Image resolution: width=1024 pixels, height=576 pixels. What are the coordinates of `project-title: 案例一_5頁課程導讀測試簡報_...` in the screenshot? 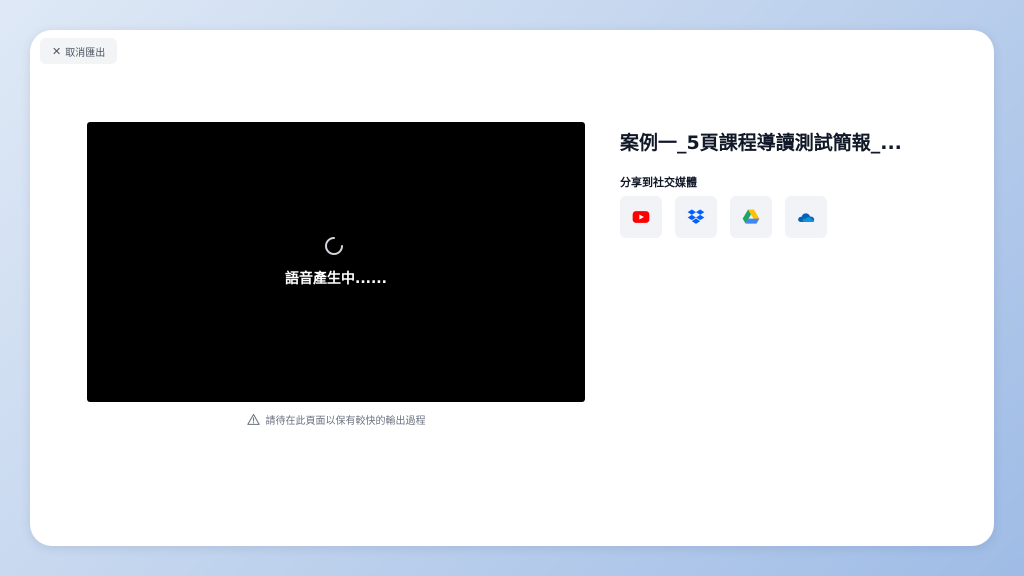 It's located at (761, 143).